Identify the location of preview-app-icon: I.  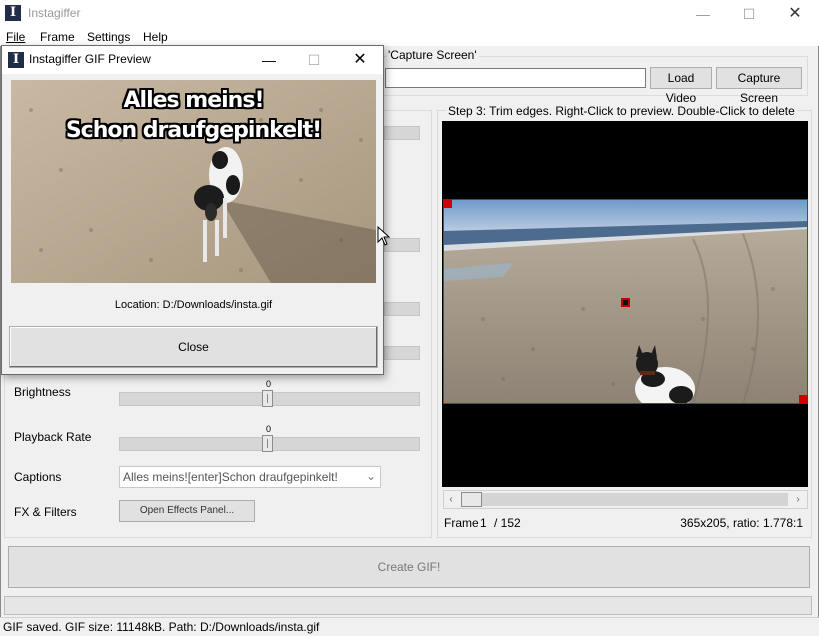
(16, 60).